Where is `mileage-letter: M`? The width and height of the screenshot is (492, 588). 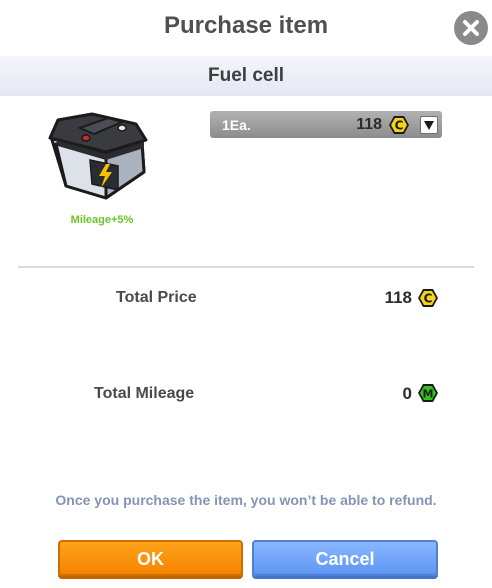 mileage-letter: M is located at coordinates (428, 394).